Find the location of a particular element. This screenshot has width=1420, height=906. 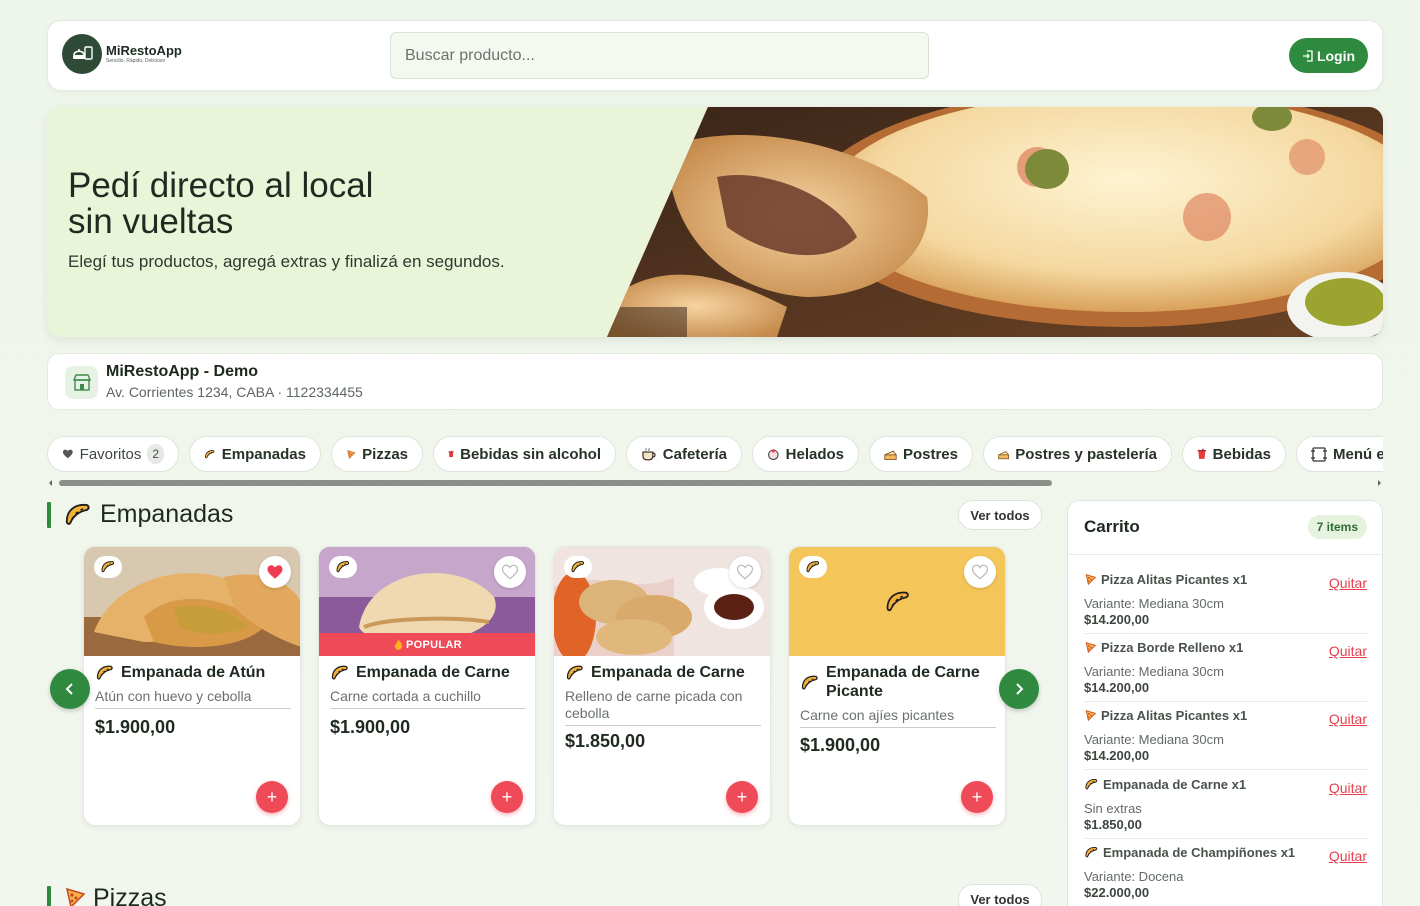

carousel-next-button is located at coordinates (1019, 689).